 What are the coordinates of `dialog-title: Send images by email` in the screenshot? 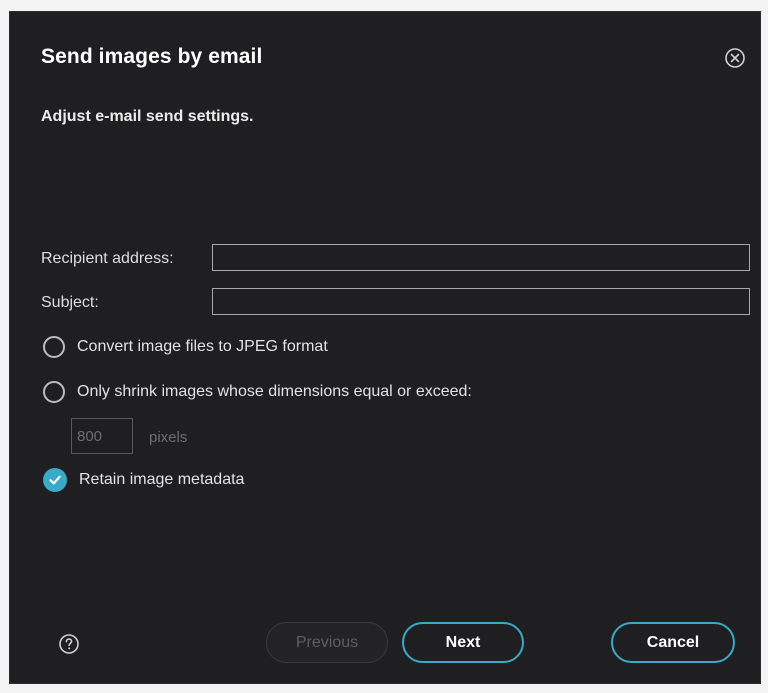 It's located at (152, 56).